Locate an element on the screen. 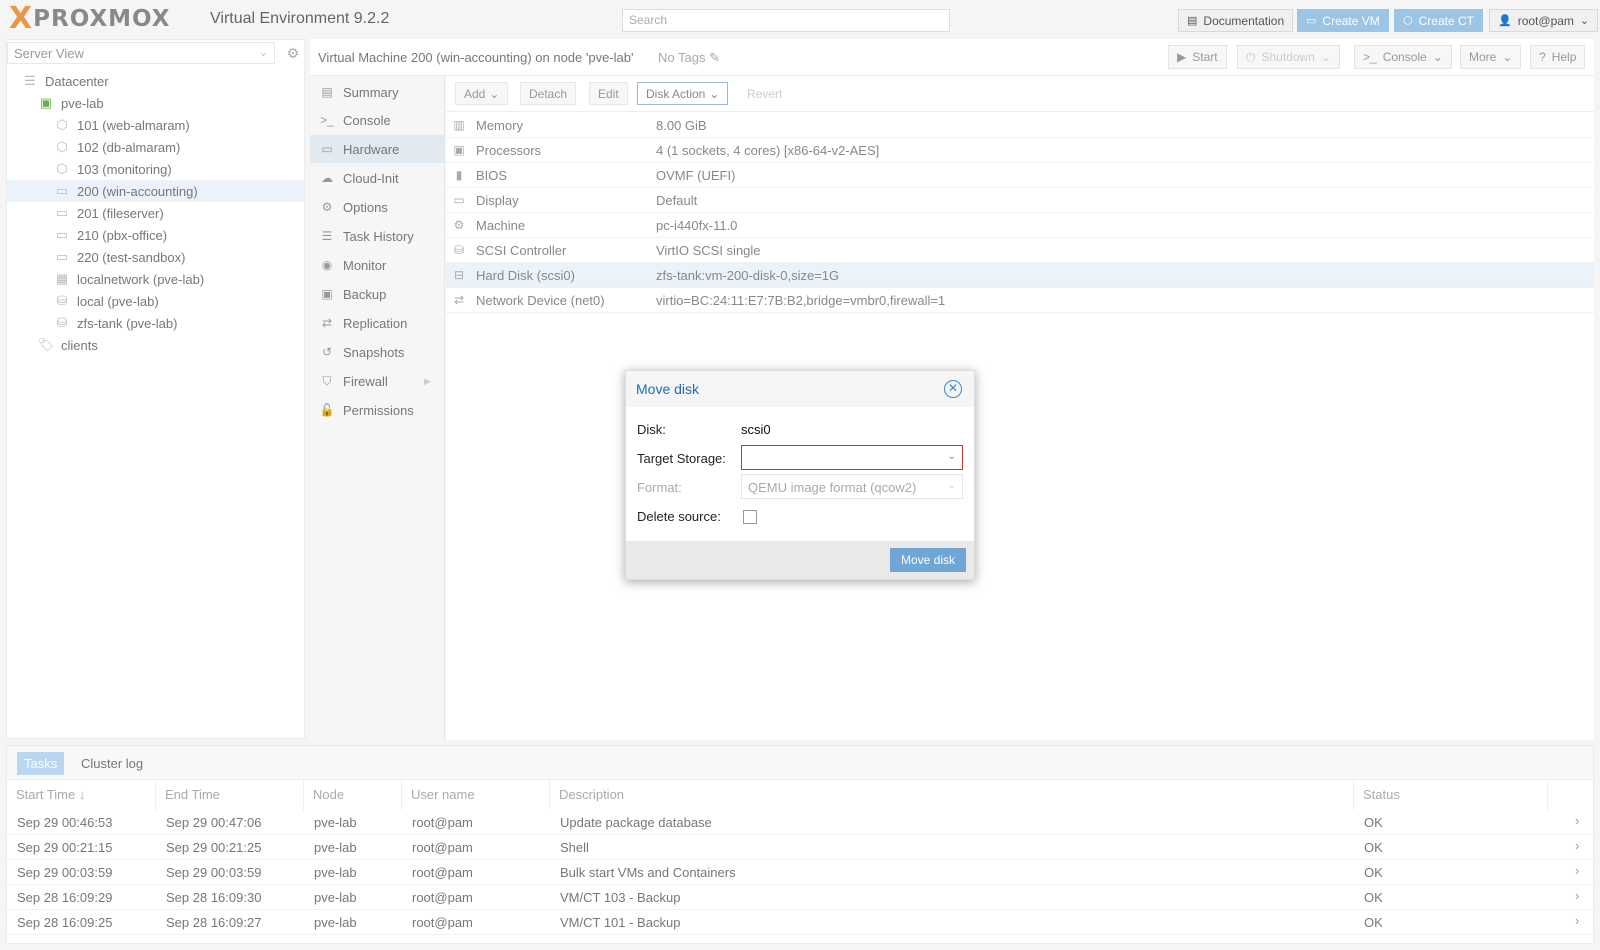 This screenshot has width=1600, height=950. close-icon: ✕ is located at coordinates (953, 389).